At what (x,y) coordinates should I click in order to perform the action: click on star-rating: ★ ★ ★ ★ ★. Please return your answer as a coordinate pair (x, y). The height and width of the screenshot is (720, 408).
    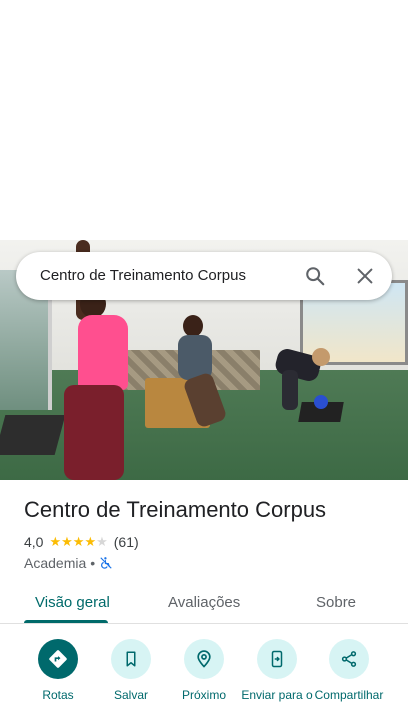
    Looking at the image, I should click on (78, 542).